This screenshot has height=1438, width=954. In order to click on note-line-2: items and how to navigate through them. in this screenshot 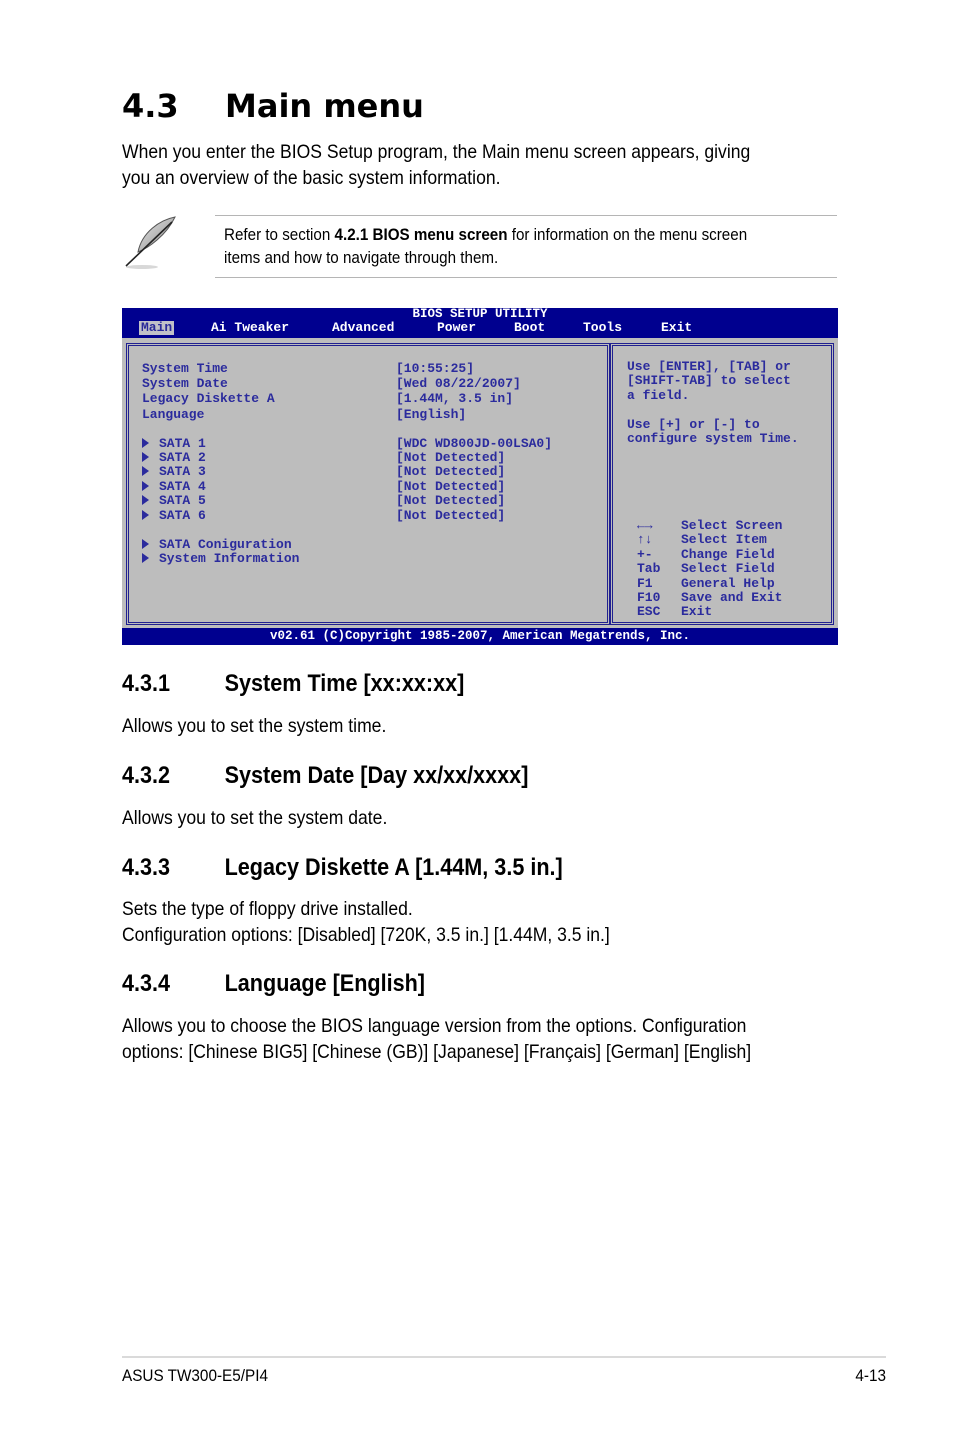, I will do `click(361, 258)`.